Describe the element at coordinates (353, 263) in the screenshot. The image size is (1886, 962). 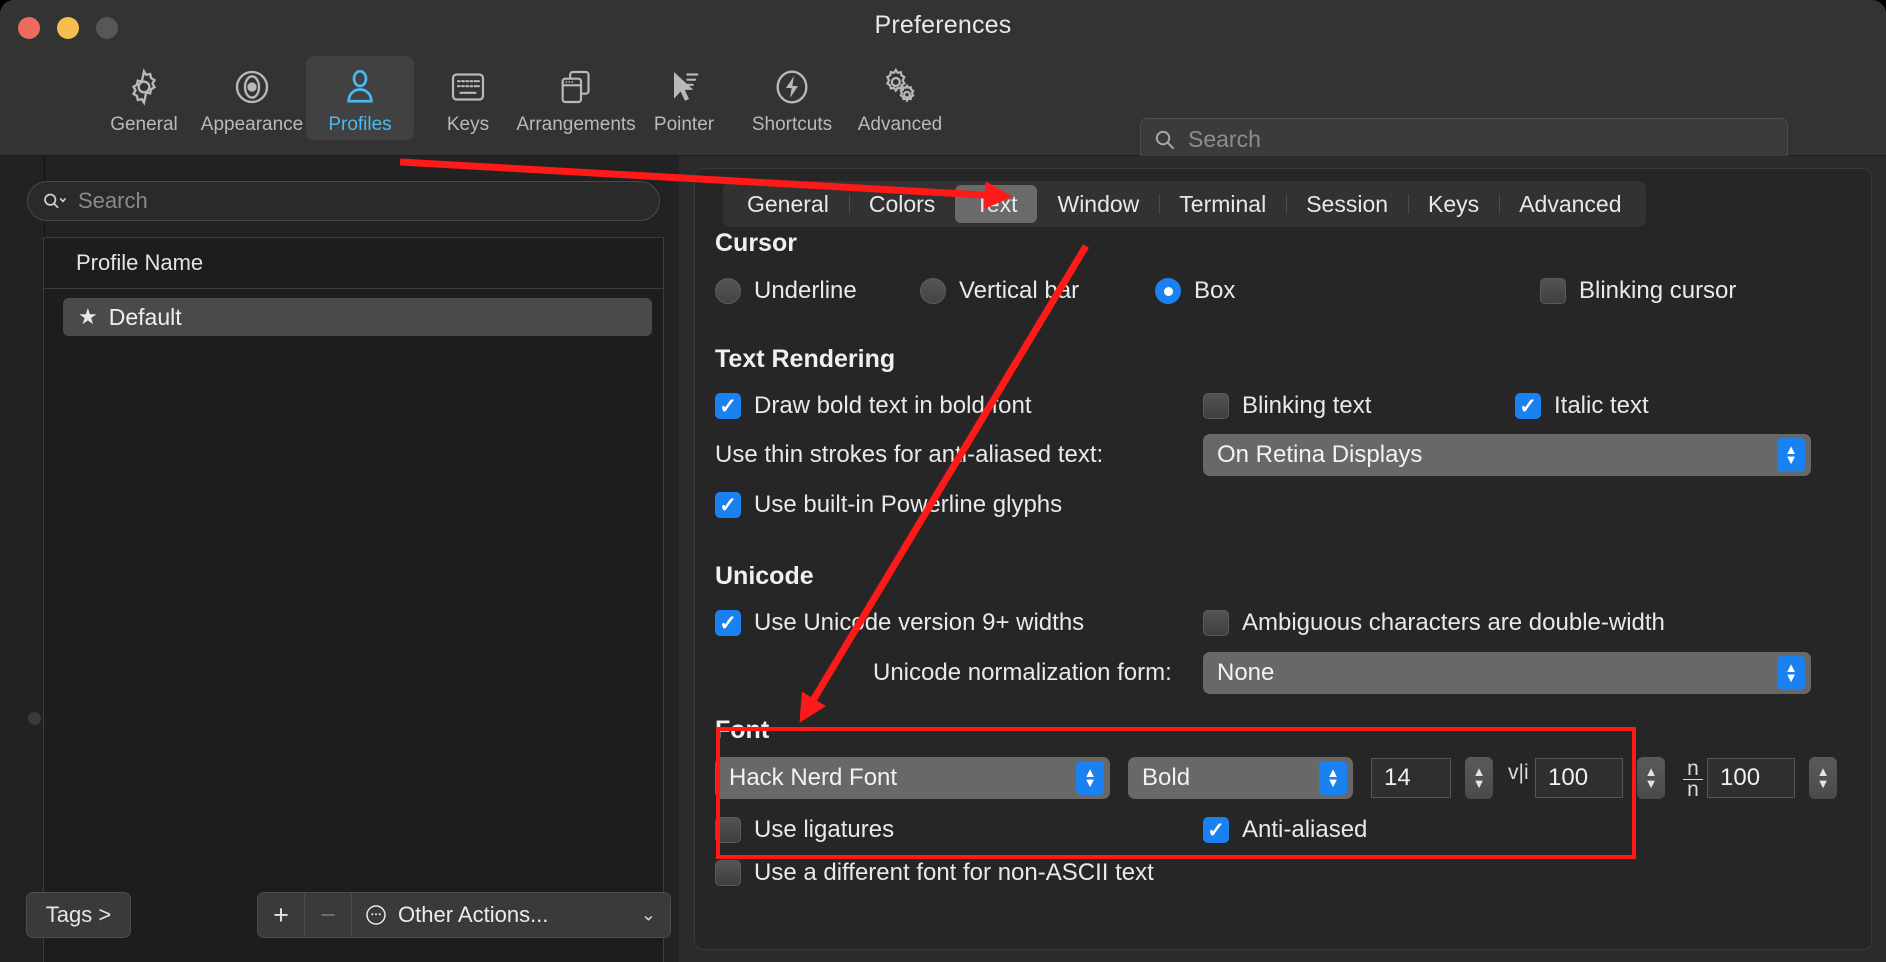
I see `profiles-table-header: Profile Name` at that location.